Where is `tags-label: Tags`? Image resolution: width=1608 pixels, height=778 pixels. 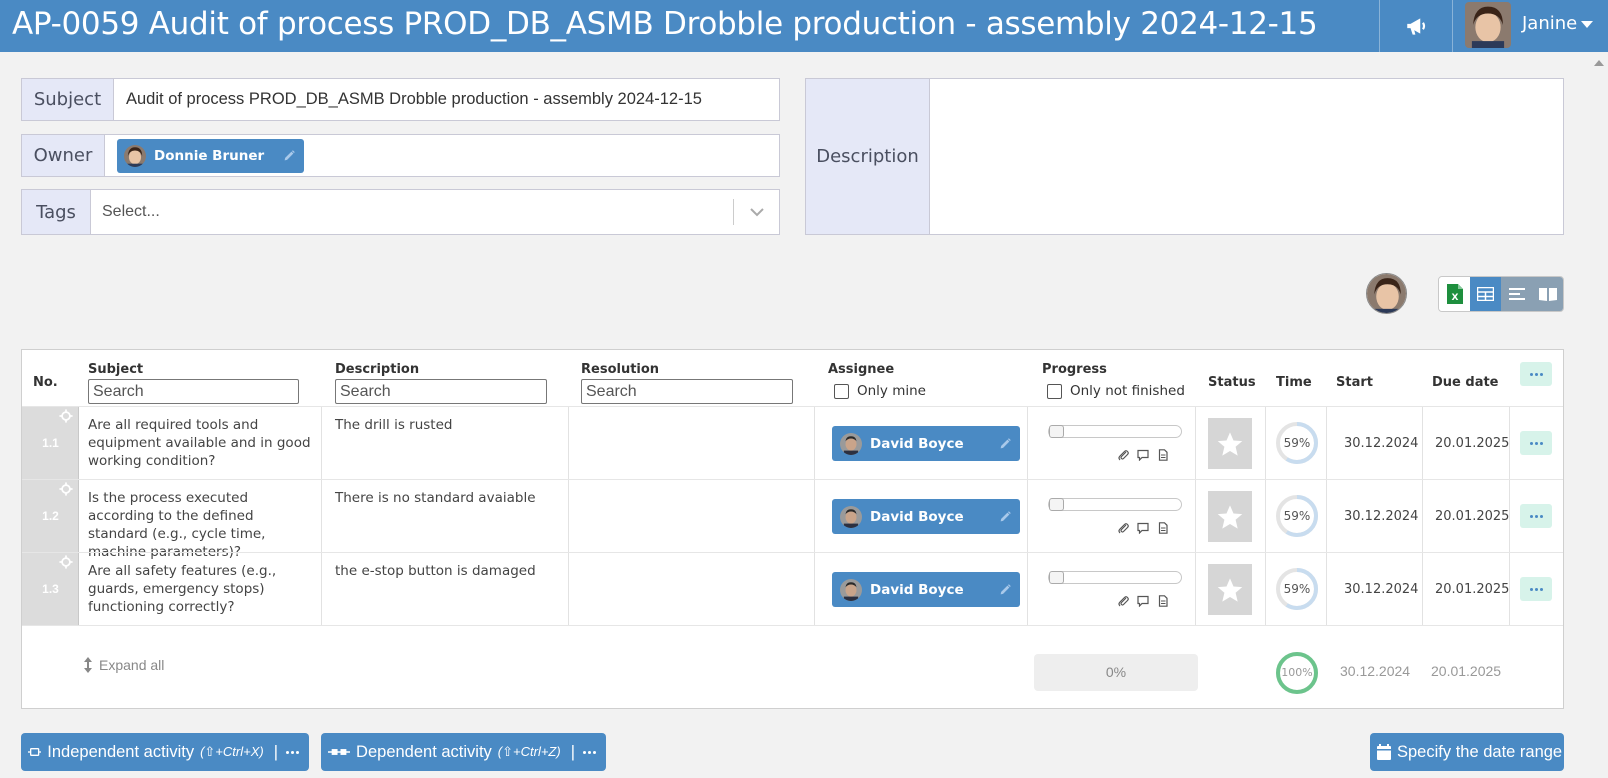
tags-label: Tags is located at coordinates (56, 212).